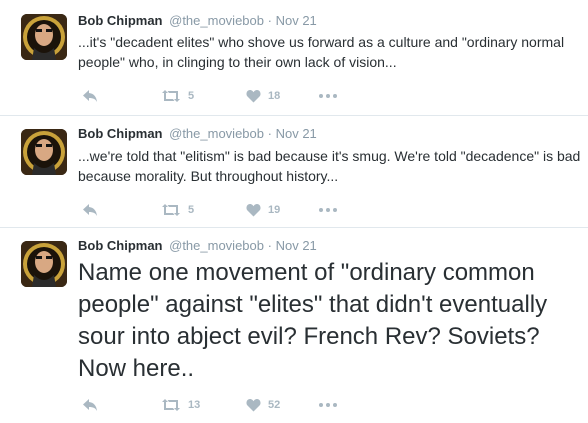  What do you see at coordinates (194, 405) in the screenshot?
I see `retweet-count: 13` at bounding box center [194, 405].